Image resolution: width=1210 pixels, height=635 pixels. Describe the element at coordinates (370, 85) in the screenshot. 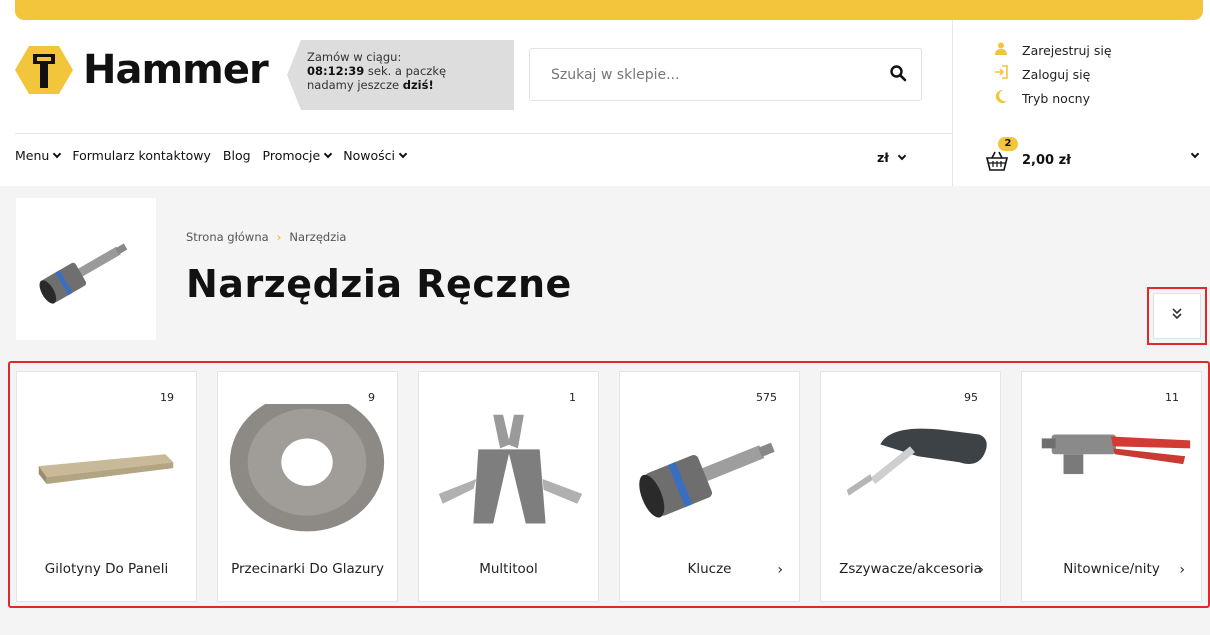

I see `countdown-line-3: nadamy jeszcze dziś!` at that location.